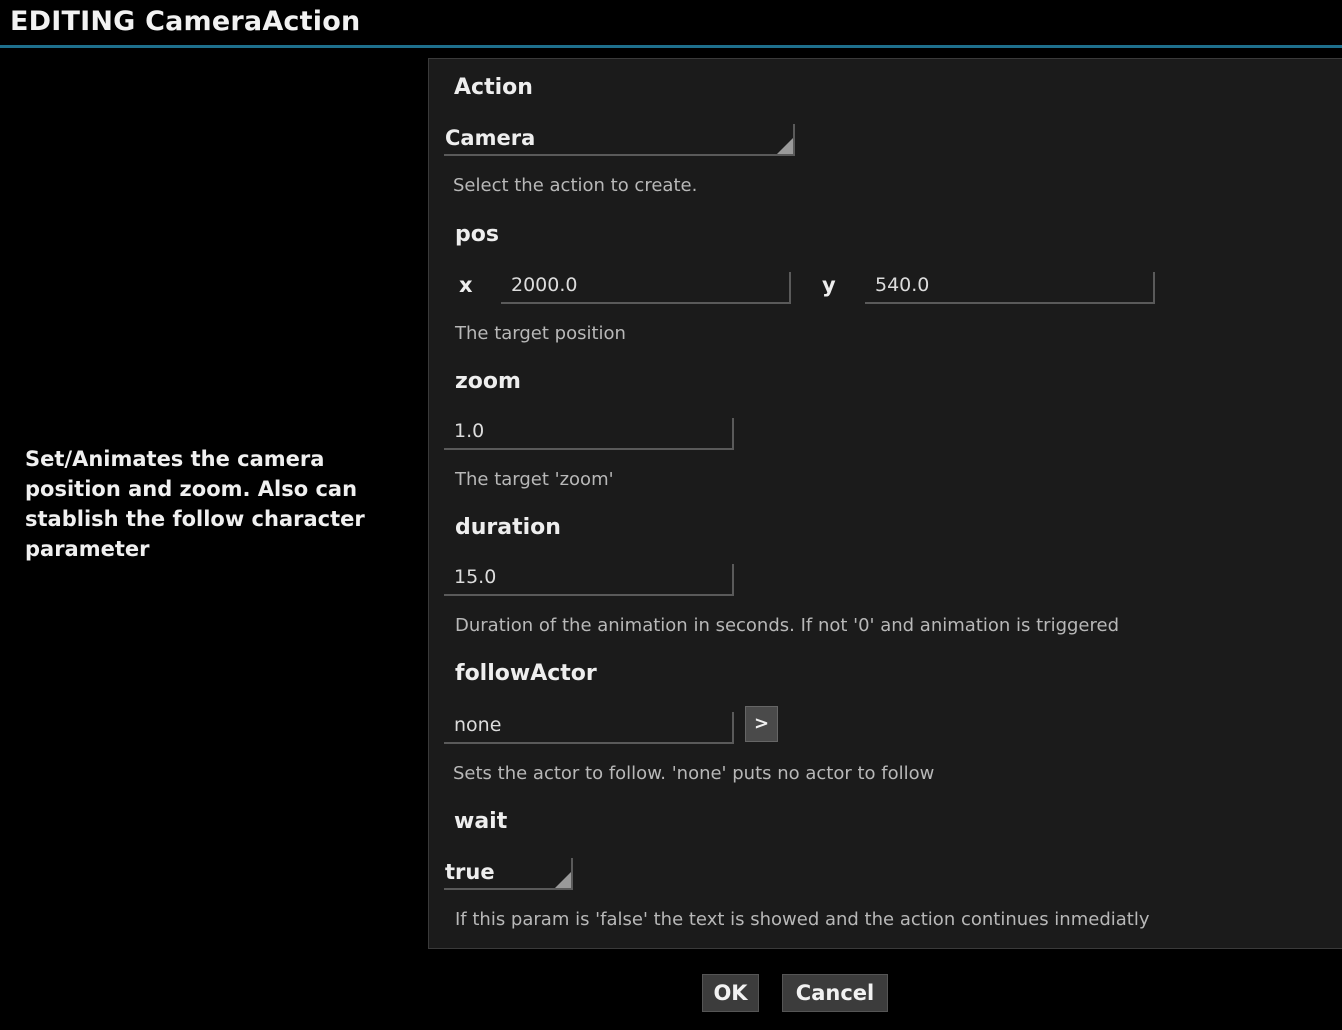  Describe the element at coordinates (508, 874) in the screenshot. I see `wait-select: true` at that location.